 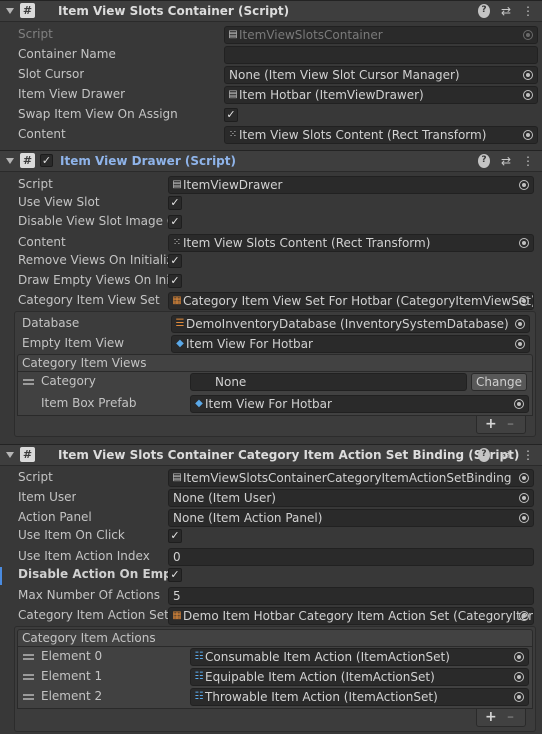 What do you see at coordinates (46, 160) in the screenshot?
I see `component-enabled-checkbox: ✓` at bounding box center [46, 160].